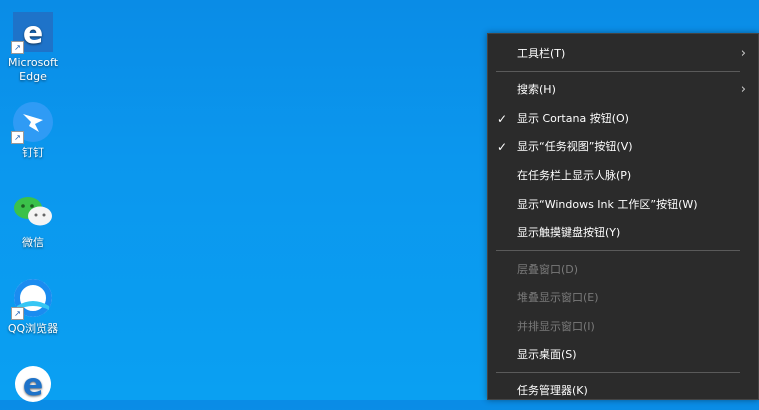 This screenshot has height=410, width=759. I want to click on menu-item-show-cortana: ✓ 显示 Cortana 按钮(O), so click(623, 119).